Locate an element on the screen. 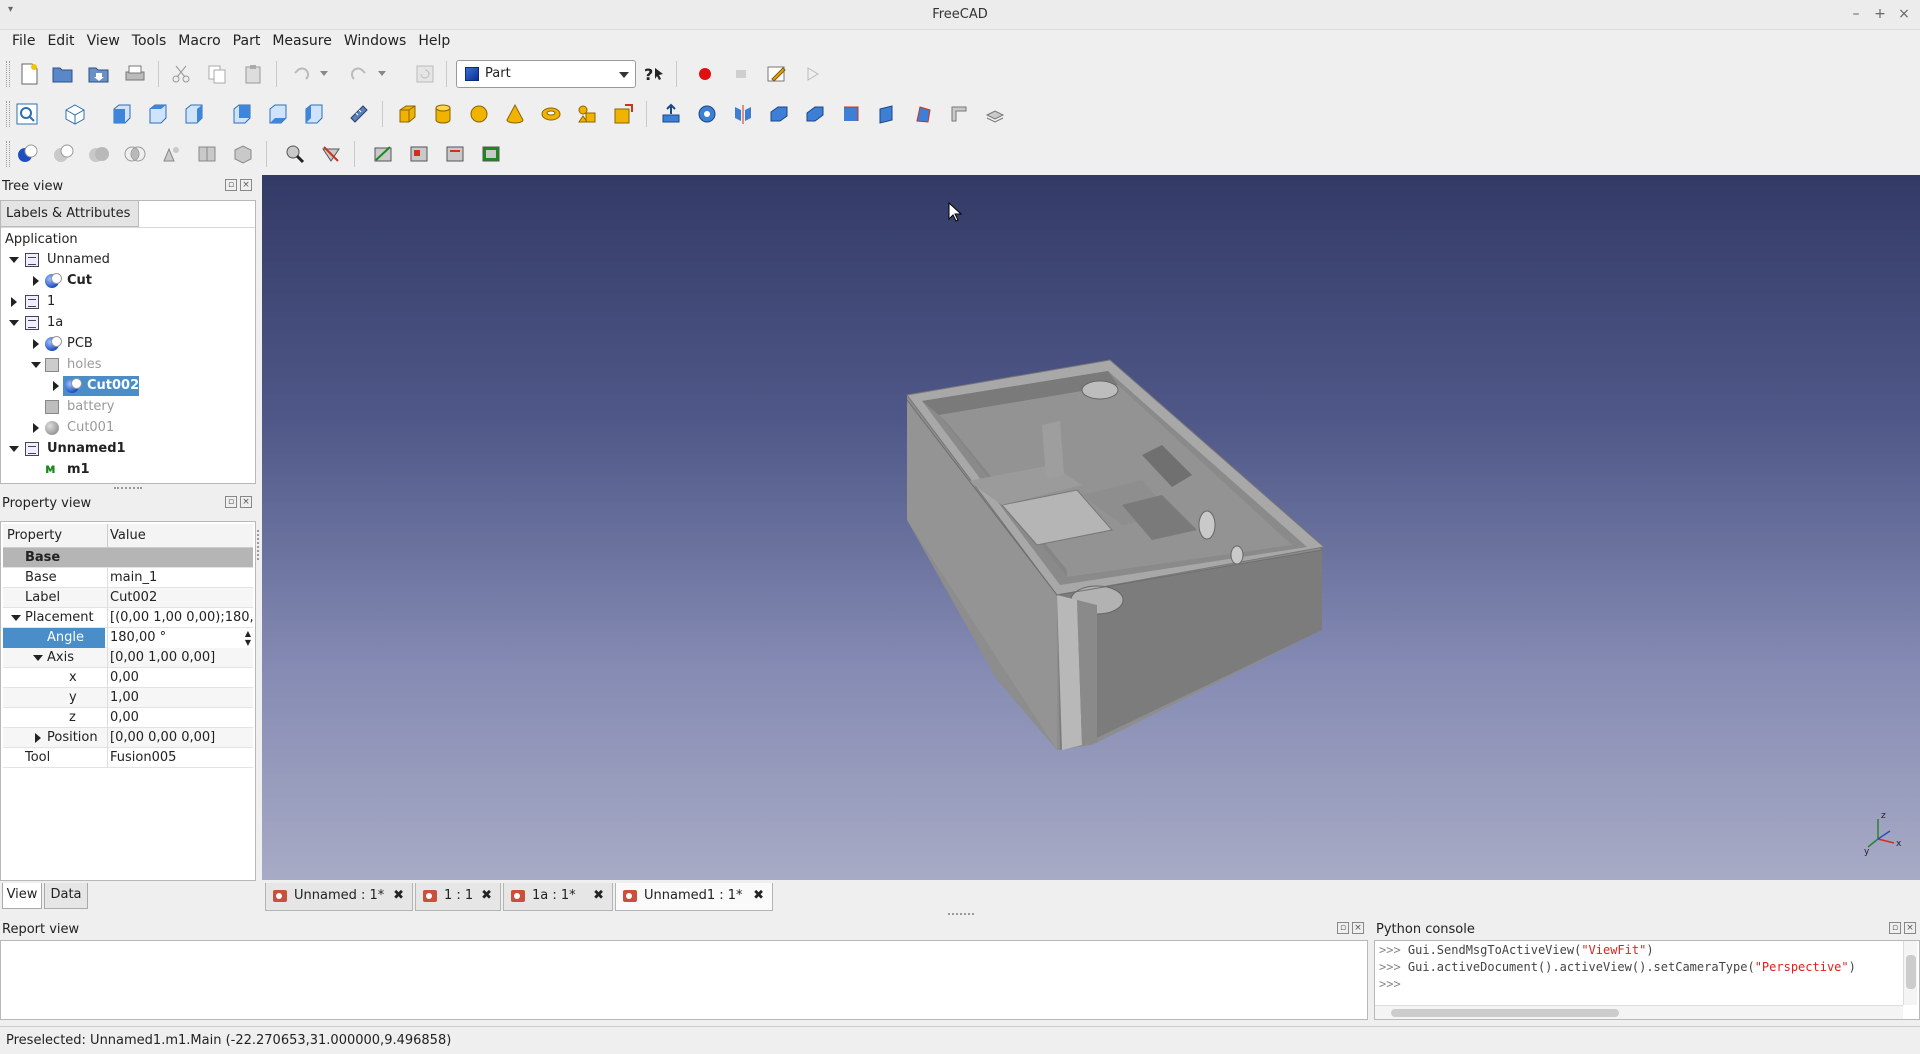 The height and width of the screenshot is (1054, 1920). section-icon is located at coordinates (995, 114).